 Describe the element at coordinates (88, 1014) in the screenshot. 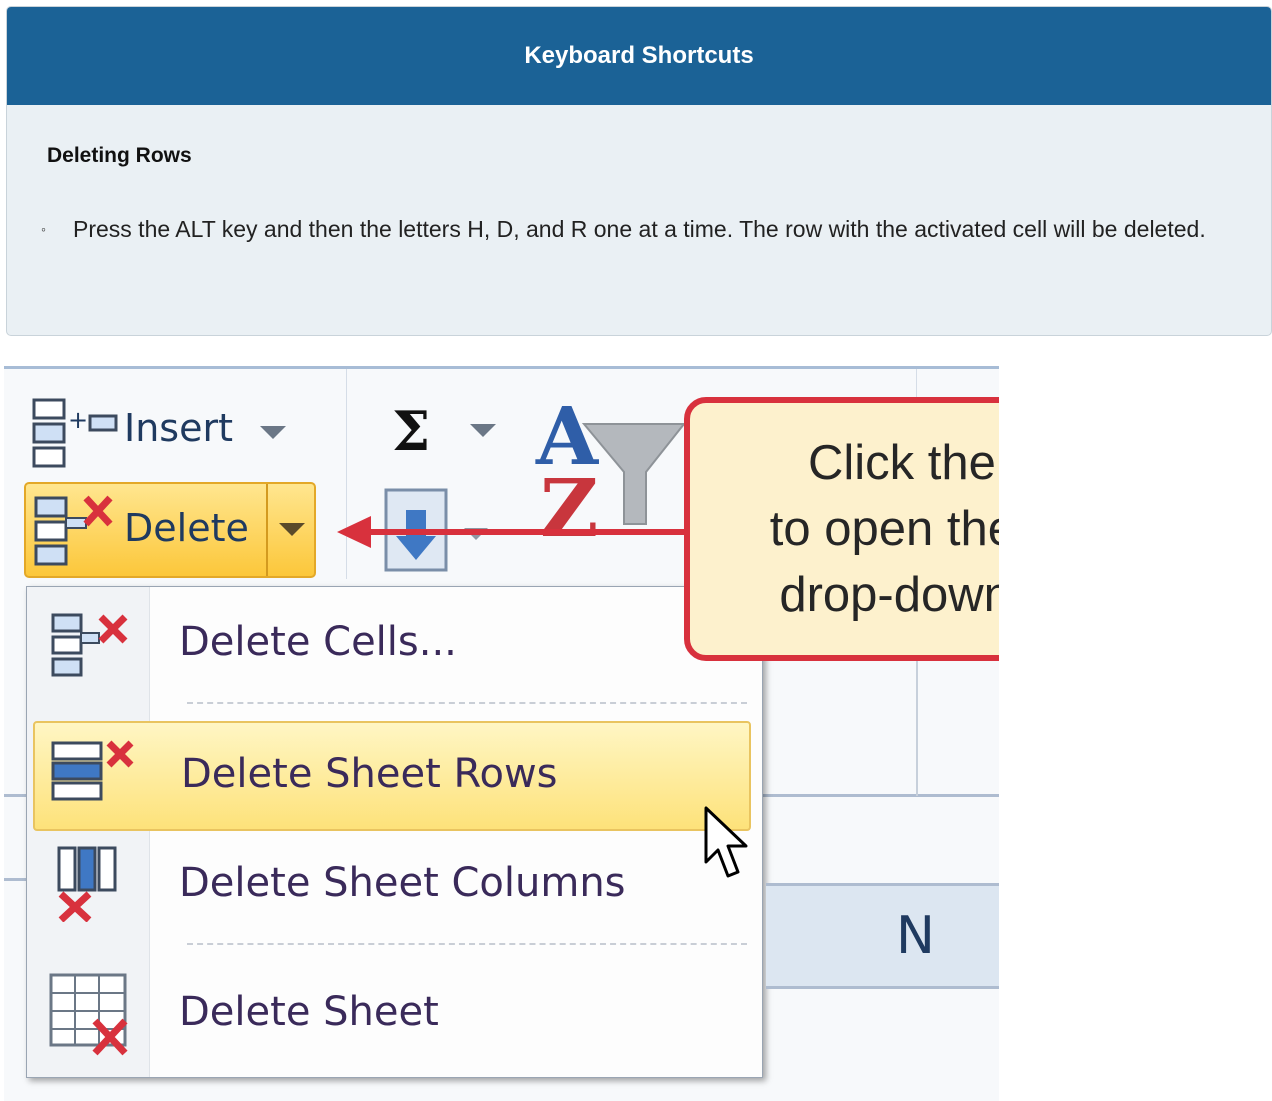

I see `delete-sheet-icon` at that location.